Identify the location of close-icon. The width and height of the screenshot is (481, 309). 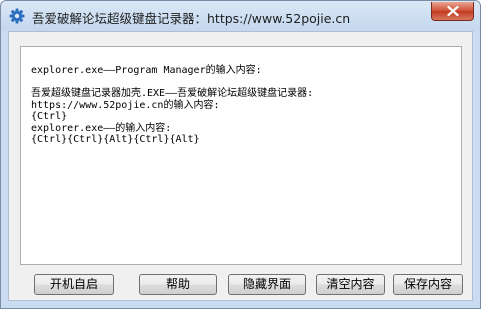
(453, 11).